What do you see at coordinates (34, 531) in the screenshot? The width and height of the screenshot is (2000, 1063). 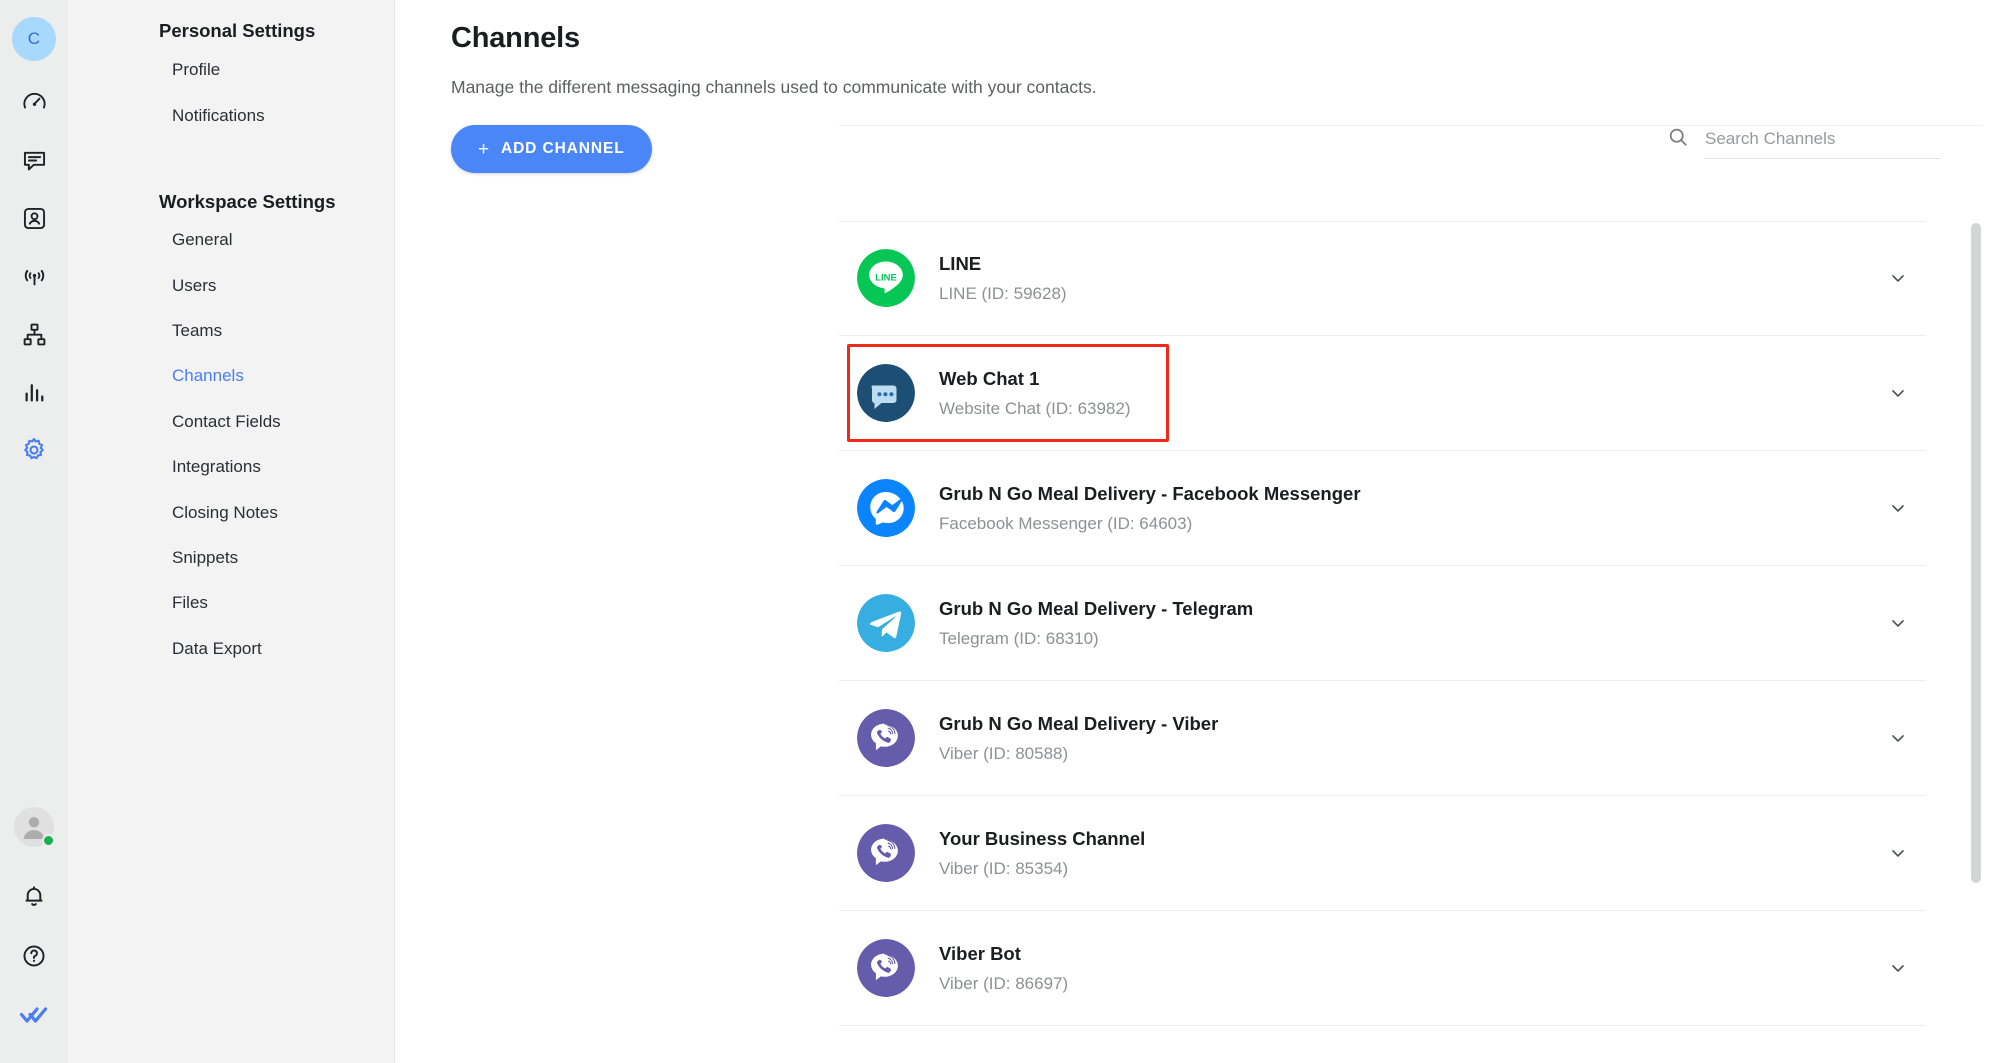 I see `app-icon-rail: C` at bounding box center [34, 531].